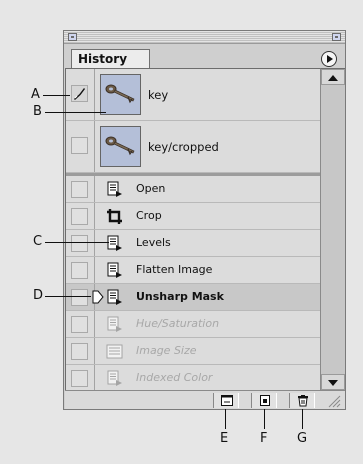  Describe the element at coordinates (158, 95) in the screenshot. I see `snapshot-label: key` at that location.